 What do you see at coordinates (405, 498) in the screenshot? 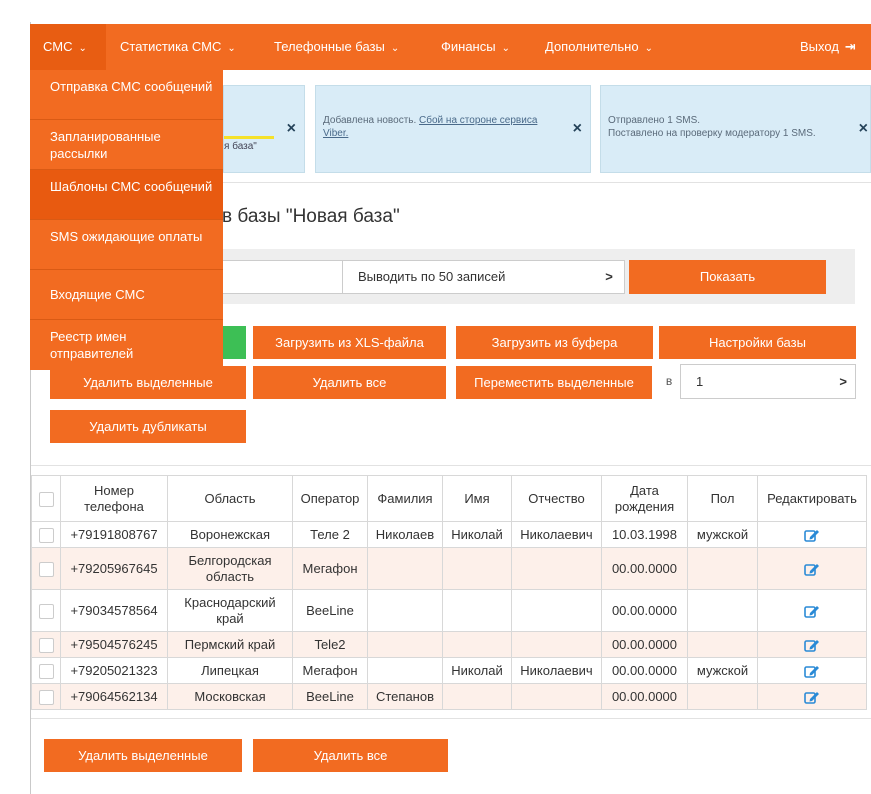
I see `col-lastname: Фамилия` at bounding box center [405, 498].